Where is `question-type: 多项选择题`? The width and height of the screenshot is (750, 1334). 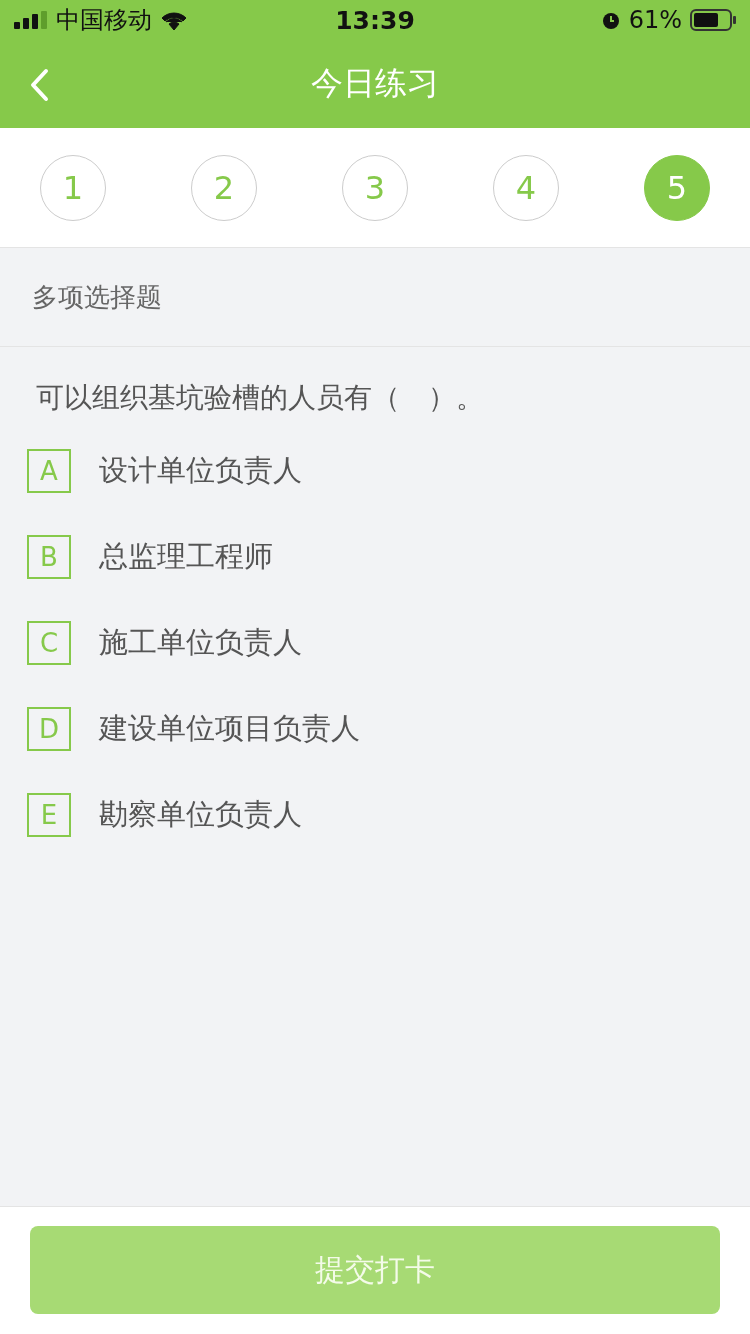 question-type: 多项选择题 is located at coordinates (97, 297).